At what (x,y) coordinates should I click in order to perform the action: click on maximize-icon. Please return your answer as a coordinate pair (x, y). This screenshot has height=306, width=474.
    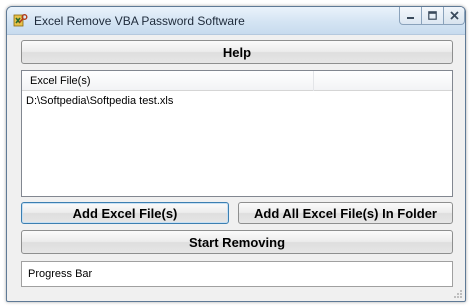
    Looking at the image, I should click on (432, 15).